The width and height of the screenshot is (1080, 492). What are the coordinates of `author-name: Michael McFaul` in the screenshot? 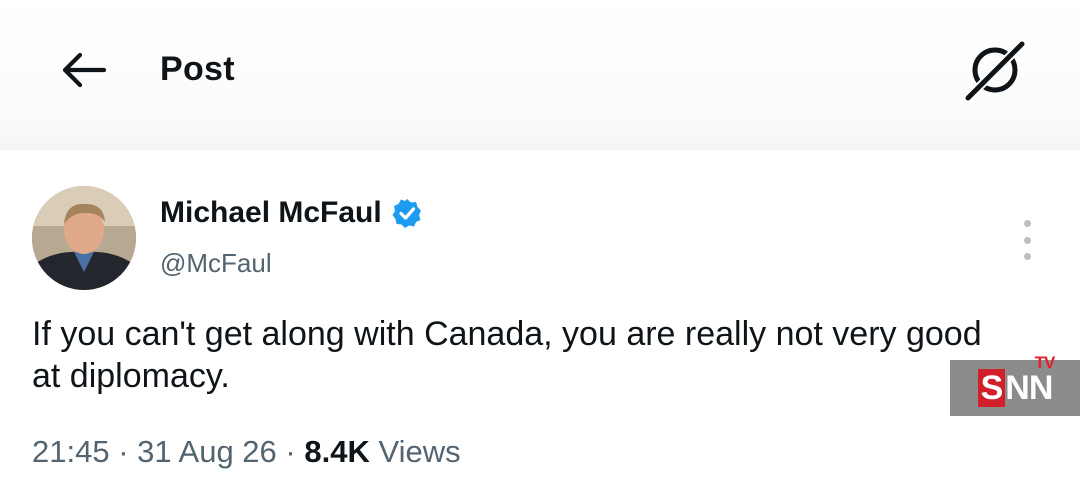 It's located at (271, 213).